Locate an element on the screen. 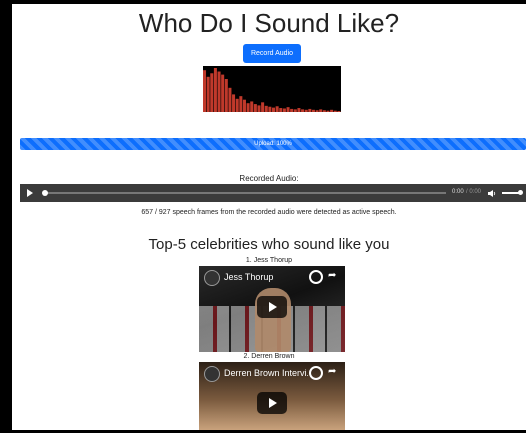 The image size is (526, 433). audio-player: 0:00 / 0:00 is located at coordinates (273, 193).